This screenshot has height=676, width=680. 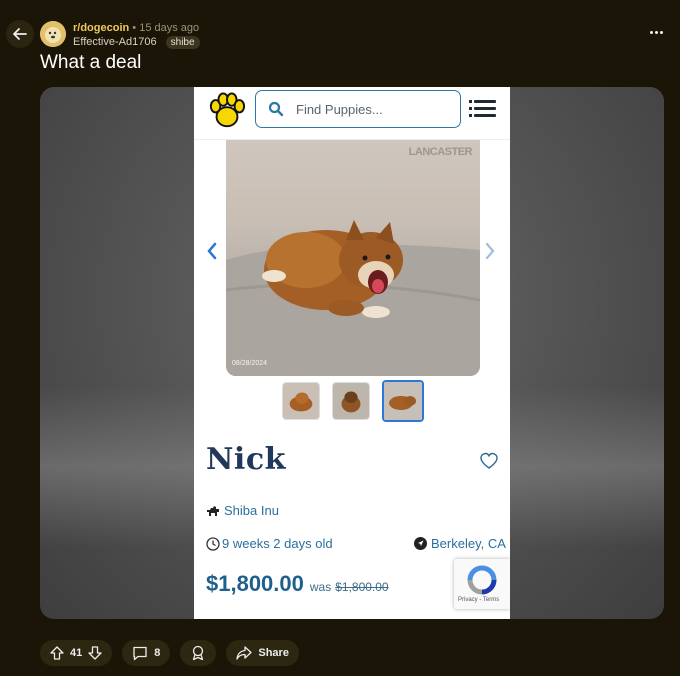 I want to click on hamburger-menu-icon, so click(x=482, y=109).